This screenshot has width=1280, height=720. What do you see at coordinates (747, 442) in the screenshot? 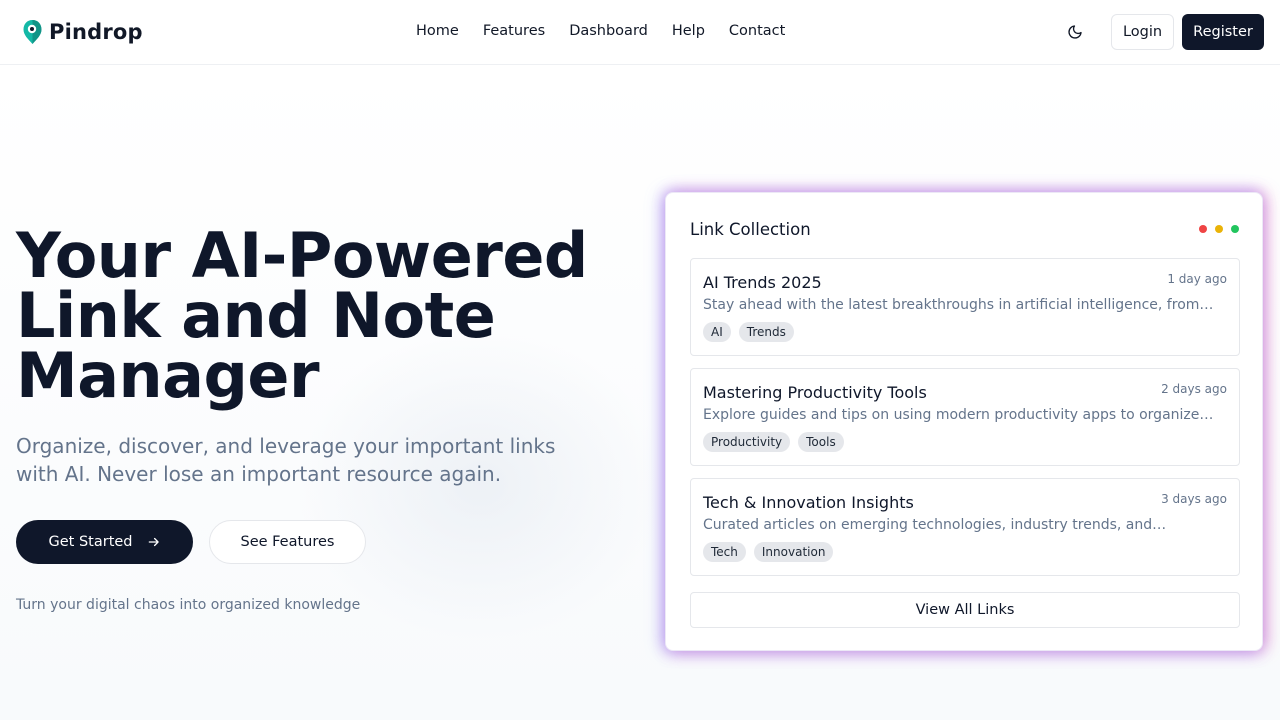
I see `tag: Productivity` at bounding box center [747, 442].